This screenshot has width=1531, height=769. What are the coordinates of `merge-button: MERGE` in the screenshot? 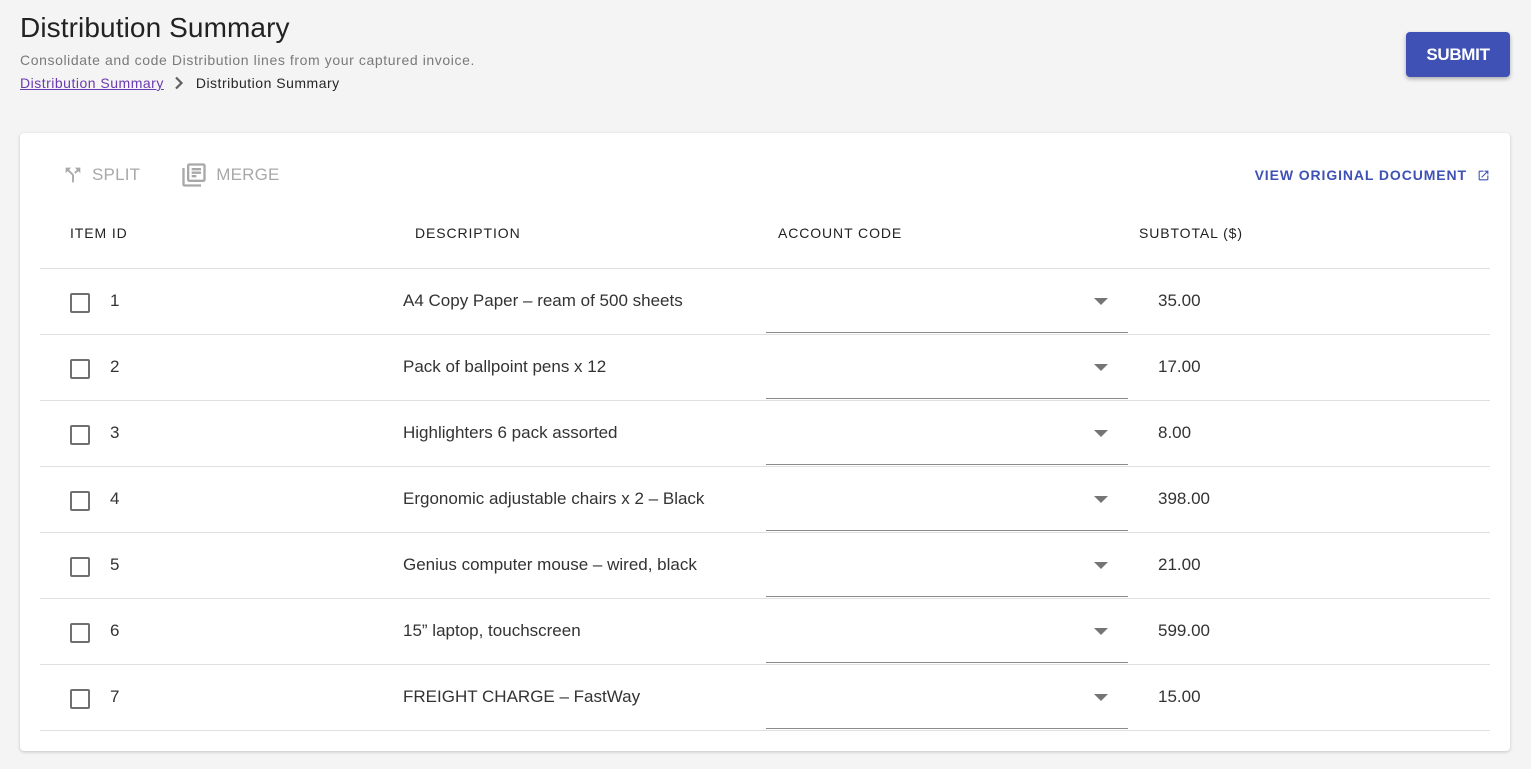 It's located at (229, 175).